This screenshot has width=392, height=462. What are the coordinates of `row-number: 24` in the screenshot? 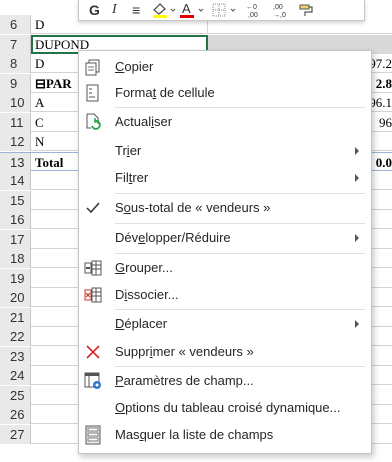 It's located at (15, 375).